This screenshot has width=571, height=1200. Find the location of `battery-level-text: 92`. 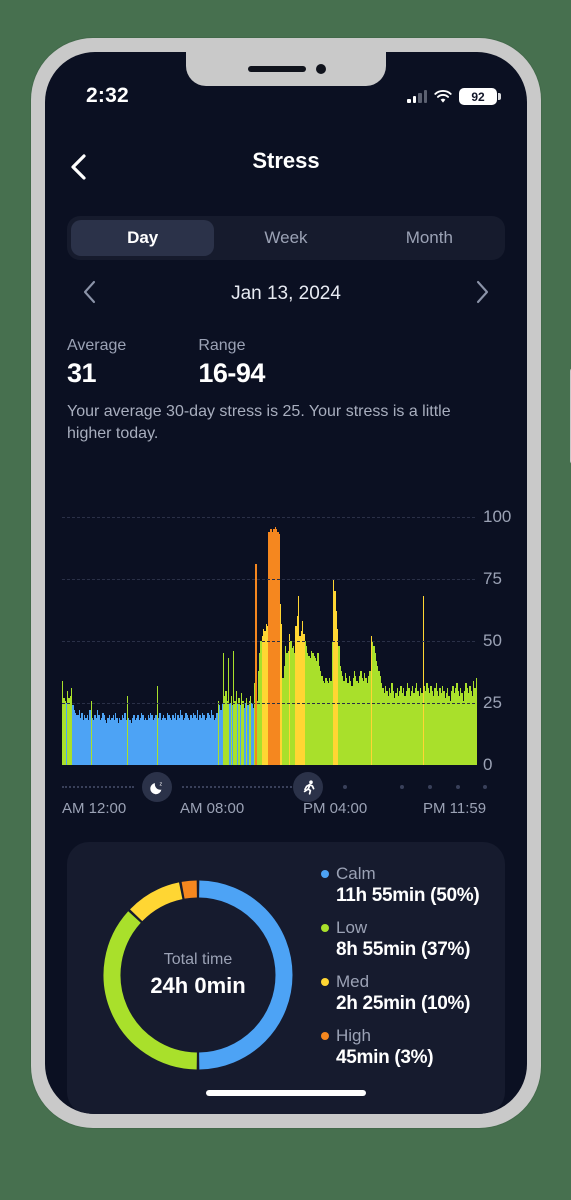

battery-level-text: 92 is located at coordinates (478, 96).